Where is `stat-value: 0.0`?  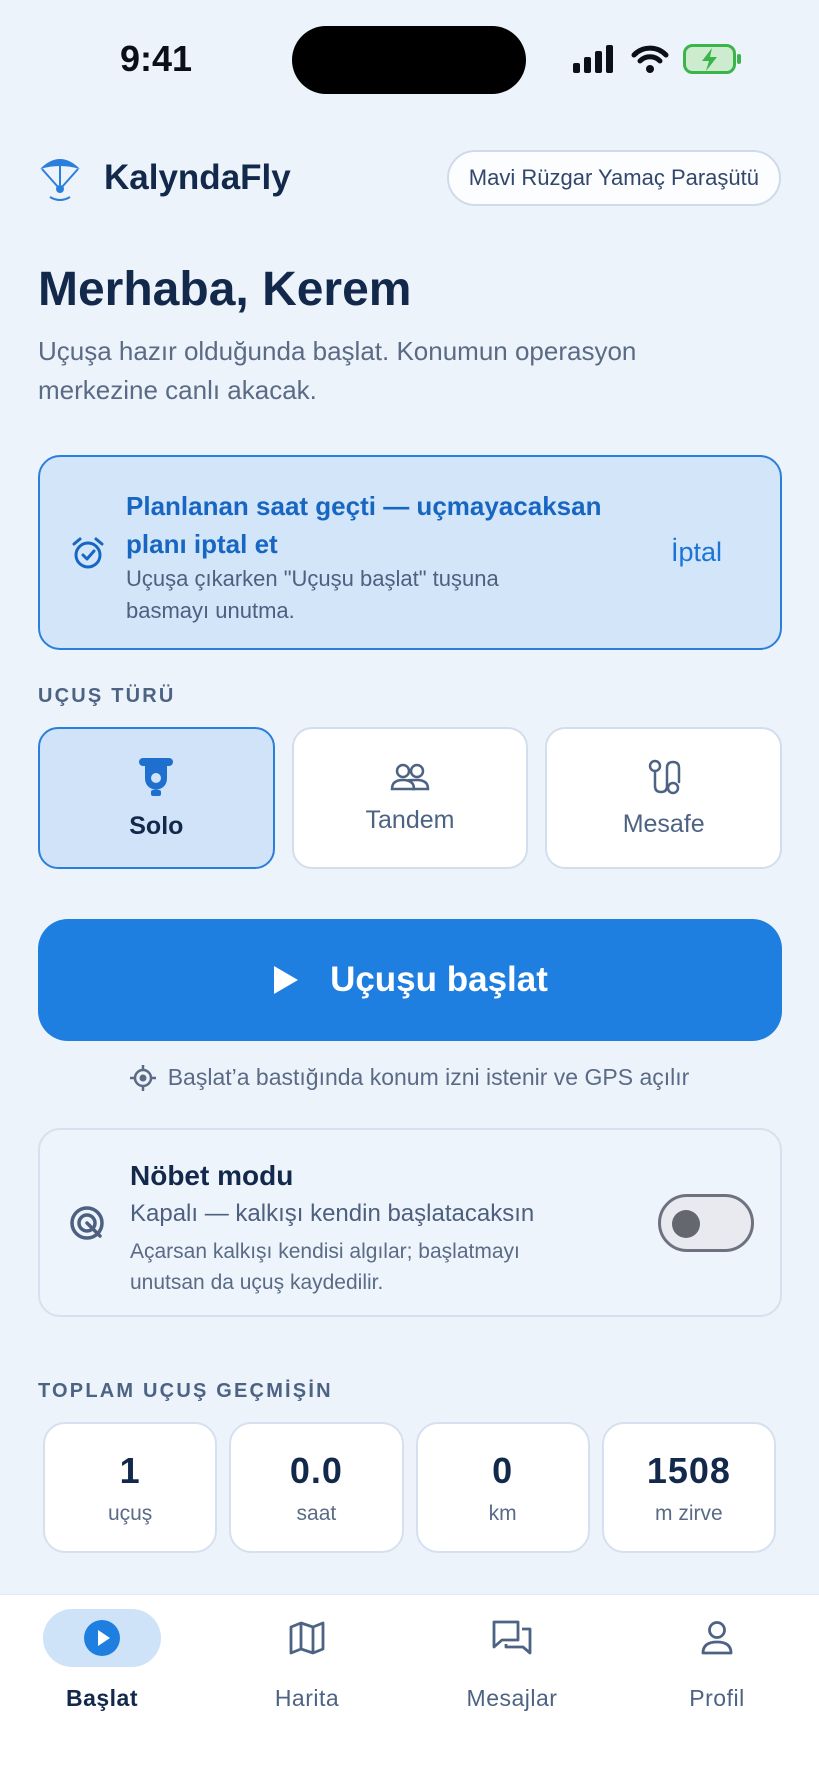 stat-value: 0.0 is located at coordinates (316, 1470).